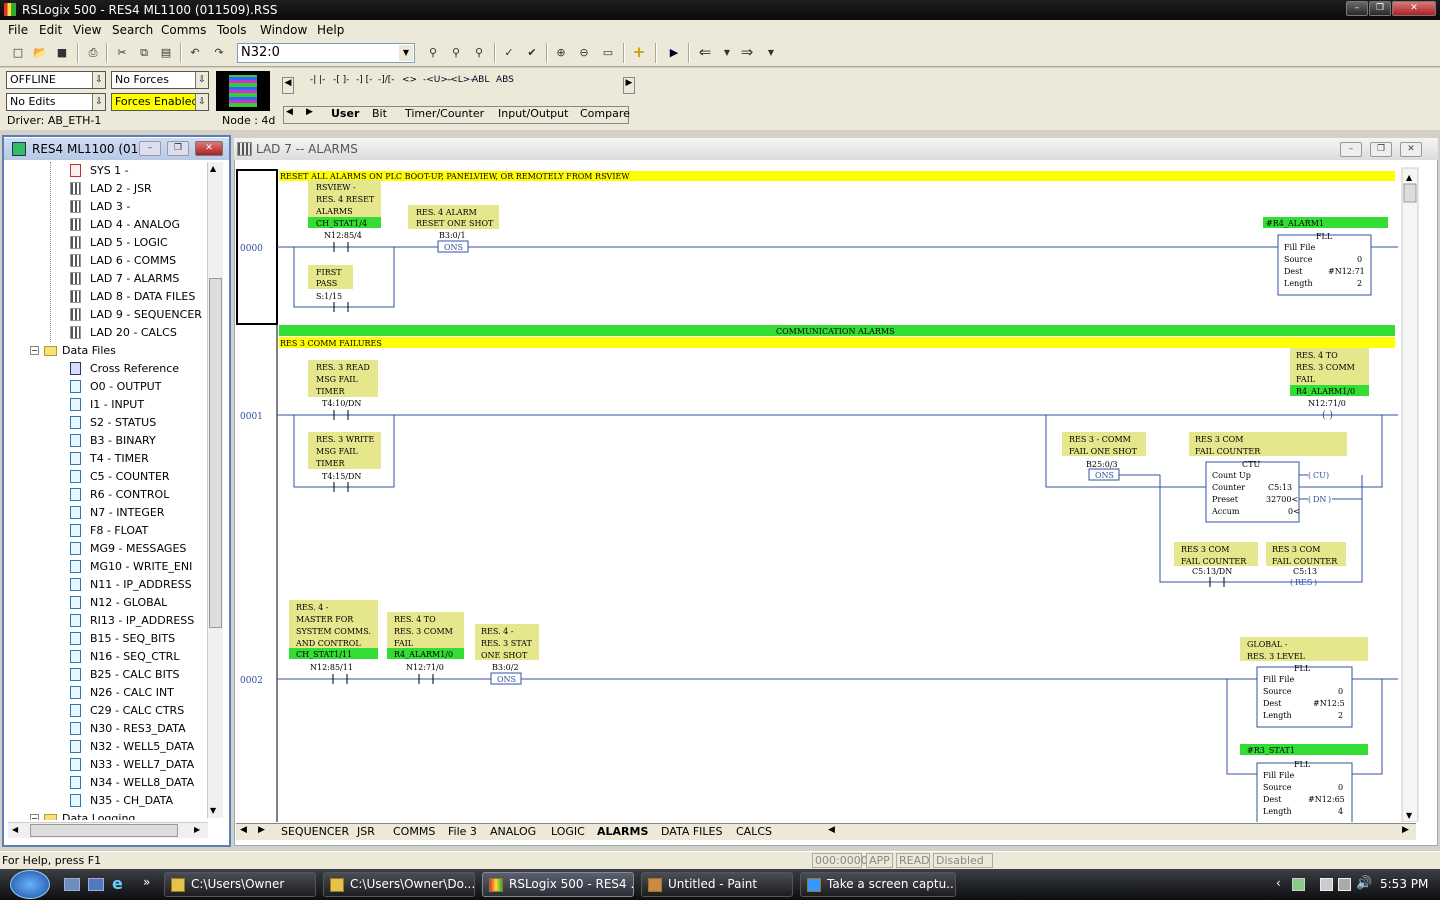 The image size is (1440, 900). What do you see at coordinates (1404, 884) in the screenshot?
I see `clock: 5:53 PM` at bounding box center [1404, 884].